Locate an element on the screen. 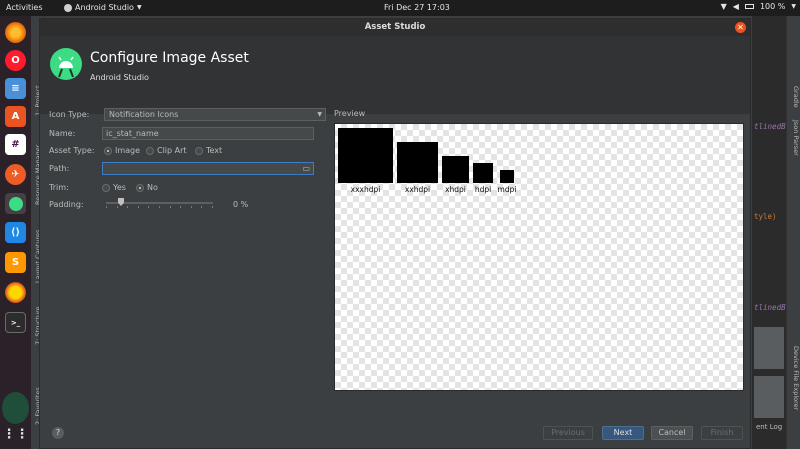  software-center-icon: A is located at coordinates (15, 116).